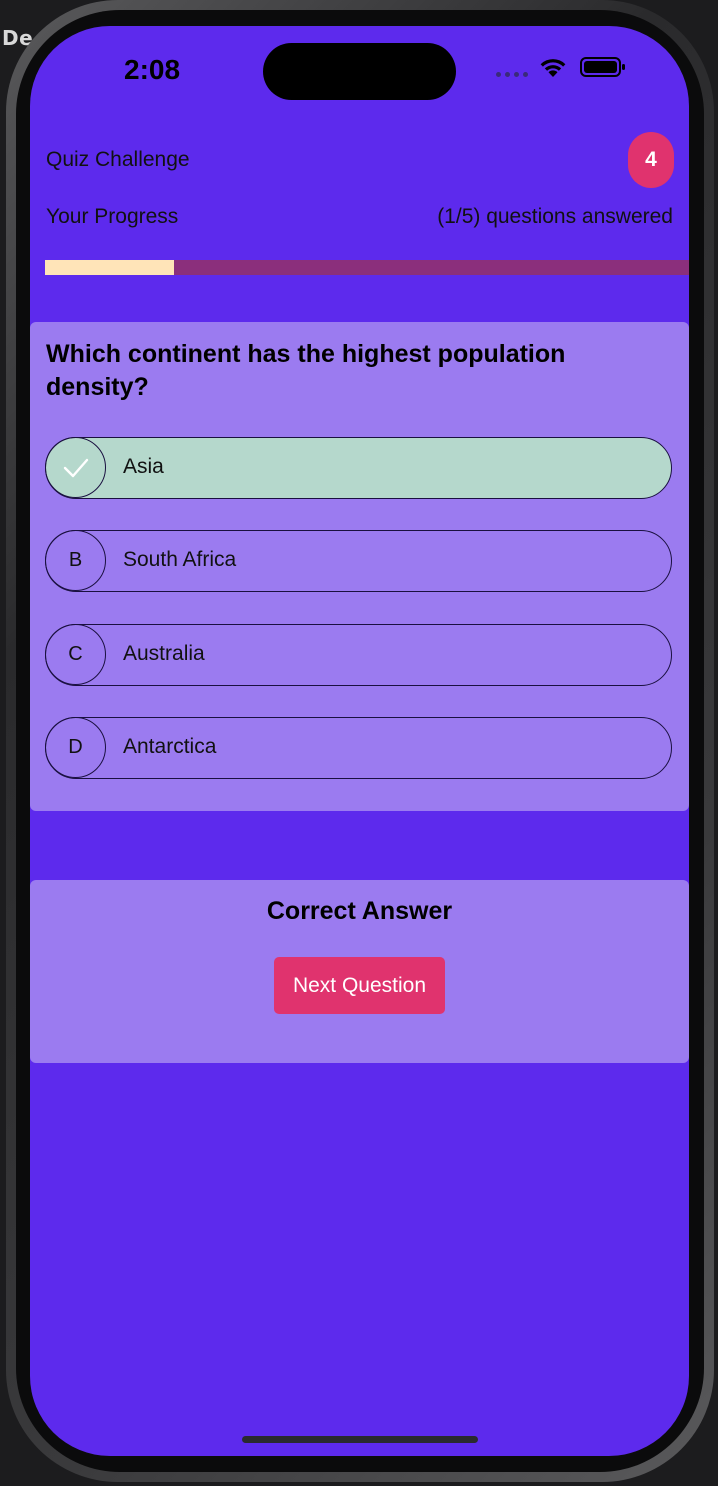  Describe the element at coordinates (603, 67) in the screenshot. I see `battery-icon` at that location.